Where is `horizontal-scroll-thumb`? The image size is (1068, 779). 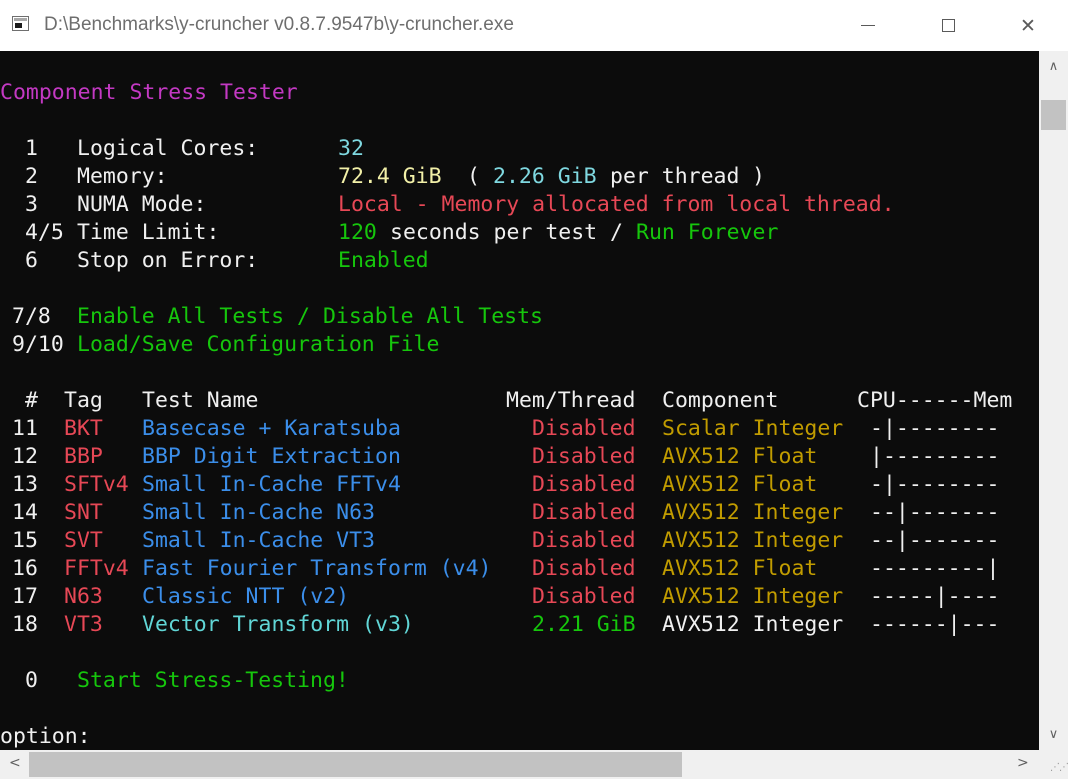
horizontal-scroll-thumb is located at coordinates (355, 764).